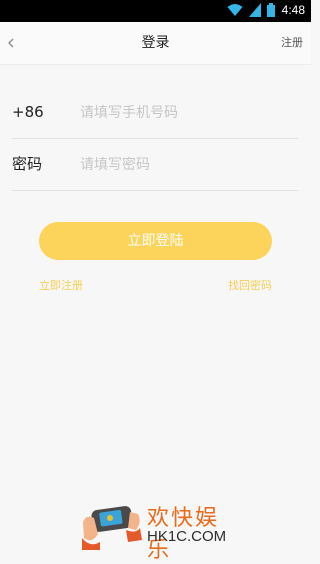  I want to click on password-input, so click(185, 165).